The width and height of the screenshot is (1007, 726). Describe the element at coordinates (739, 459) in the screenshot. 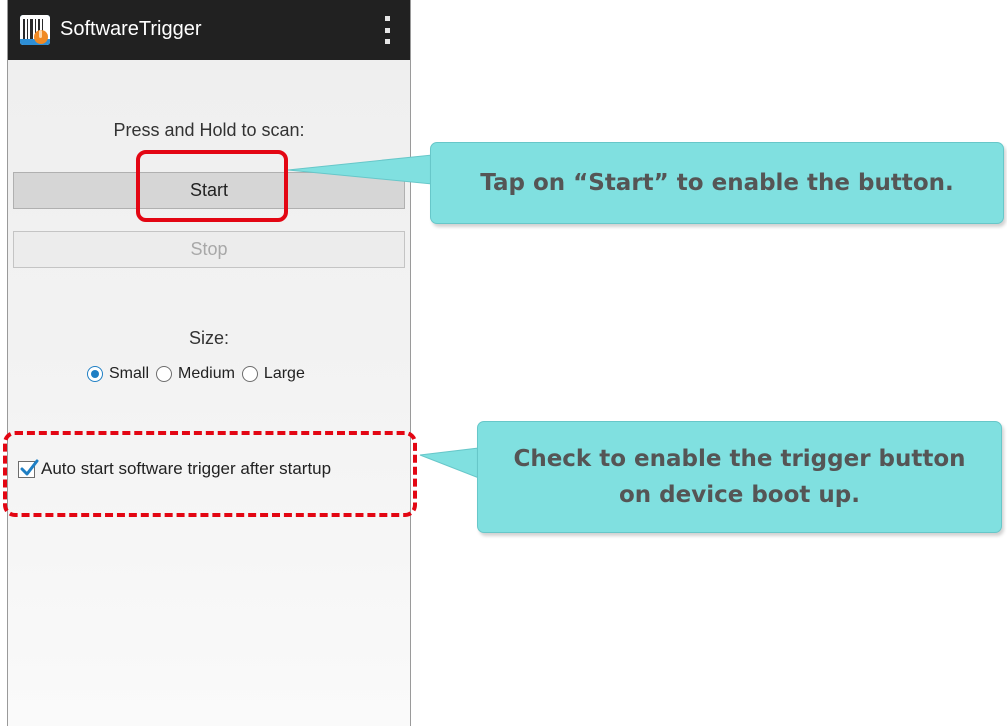

I see `auto-callout-line-1: Check to enable the trigger button` at that location.